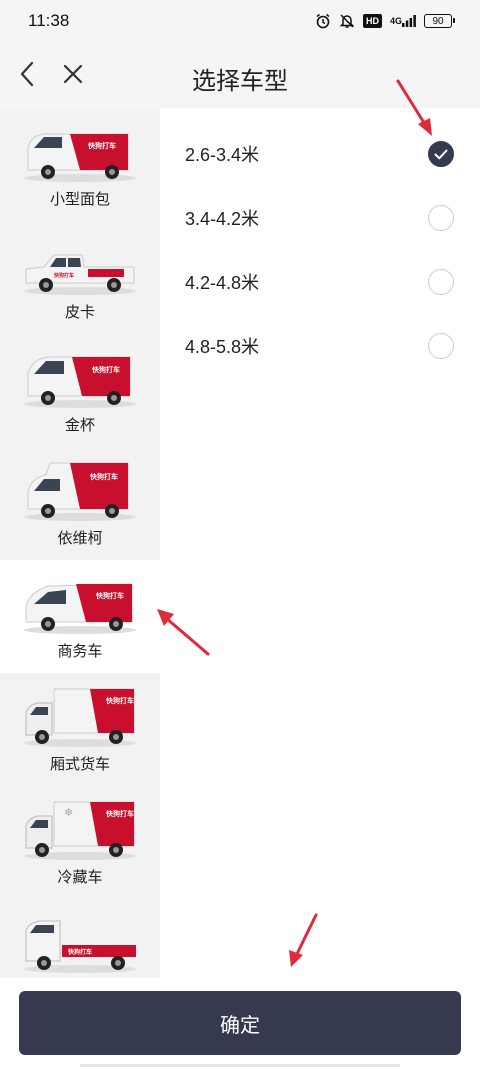 The width and height of the screenshot is (480, 1067). I want to click on sidebar-item-van: 快狗打车金杯, so click(80, 390).